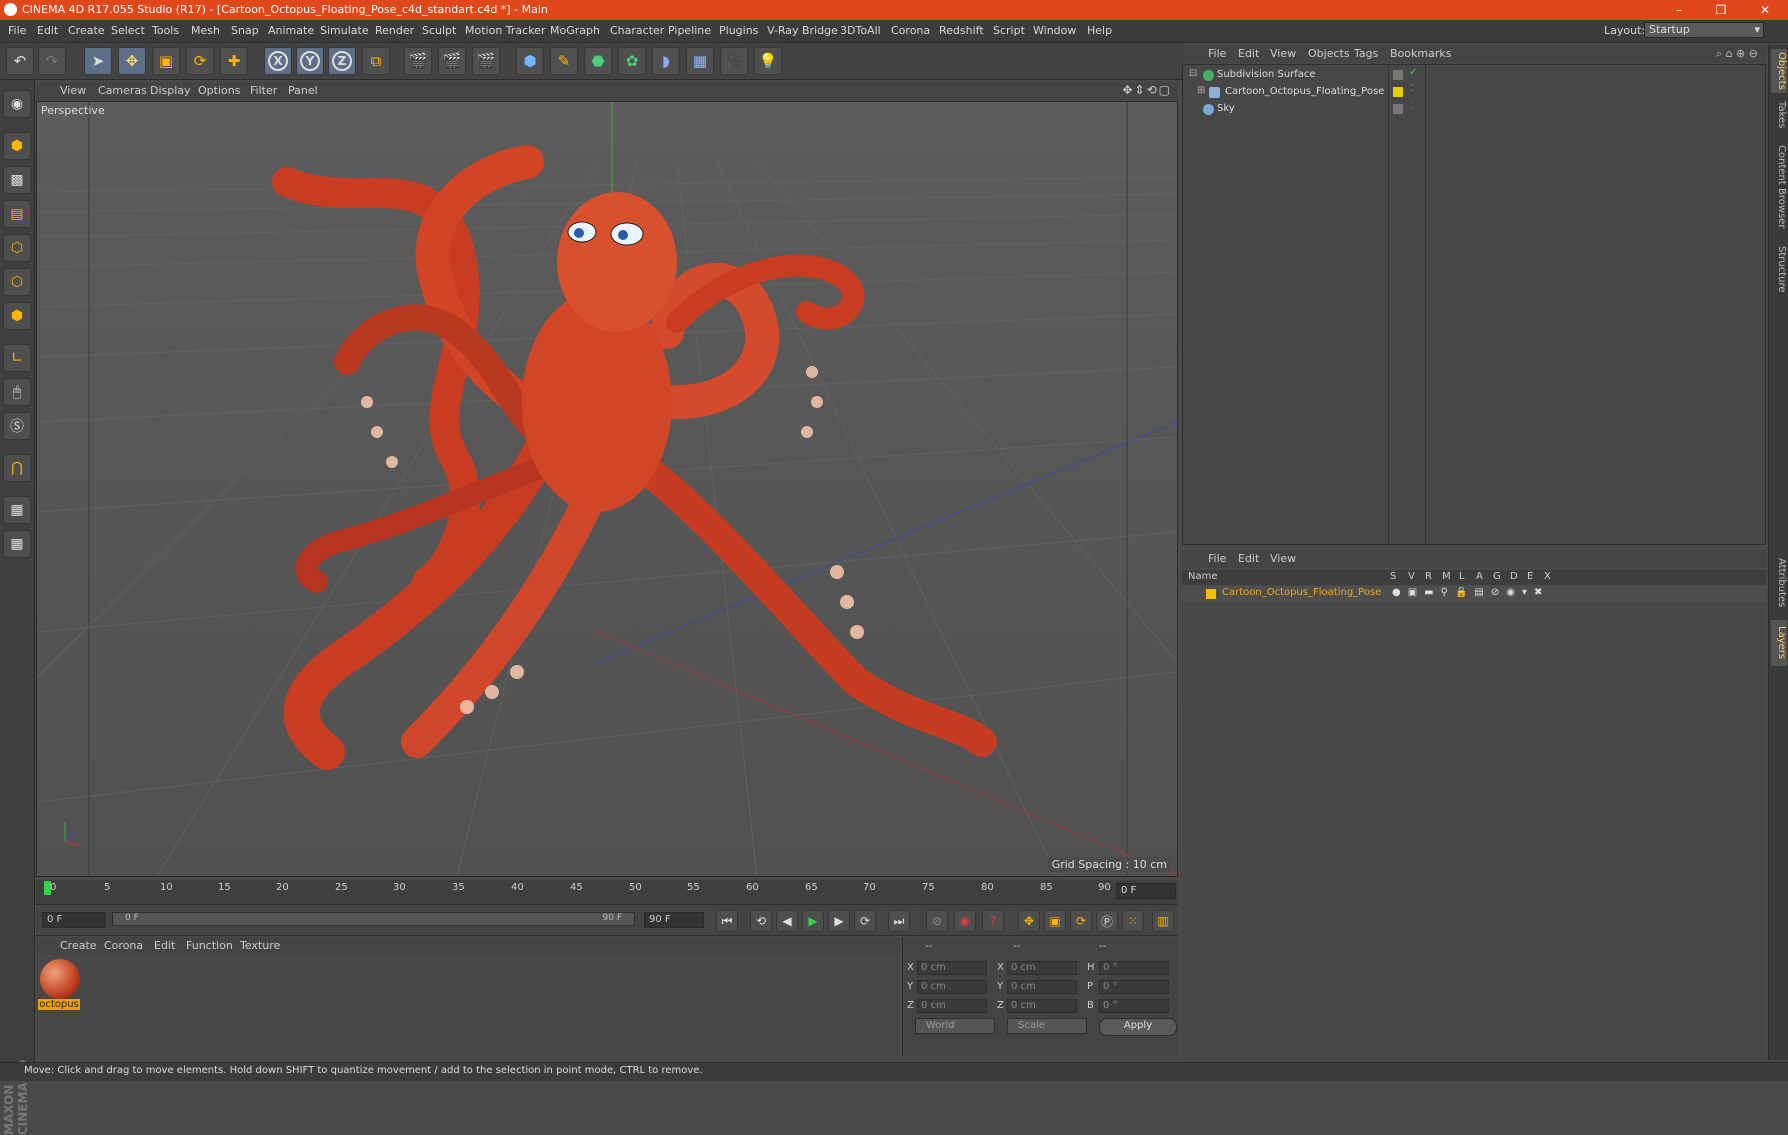 Image resolution: width=1788 pixels, height=1135 pixels. I want to click on snapping-button: Ⓢ, so click(17, 426).